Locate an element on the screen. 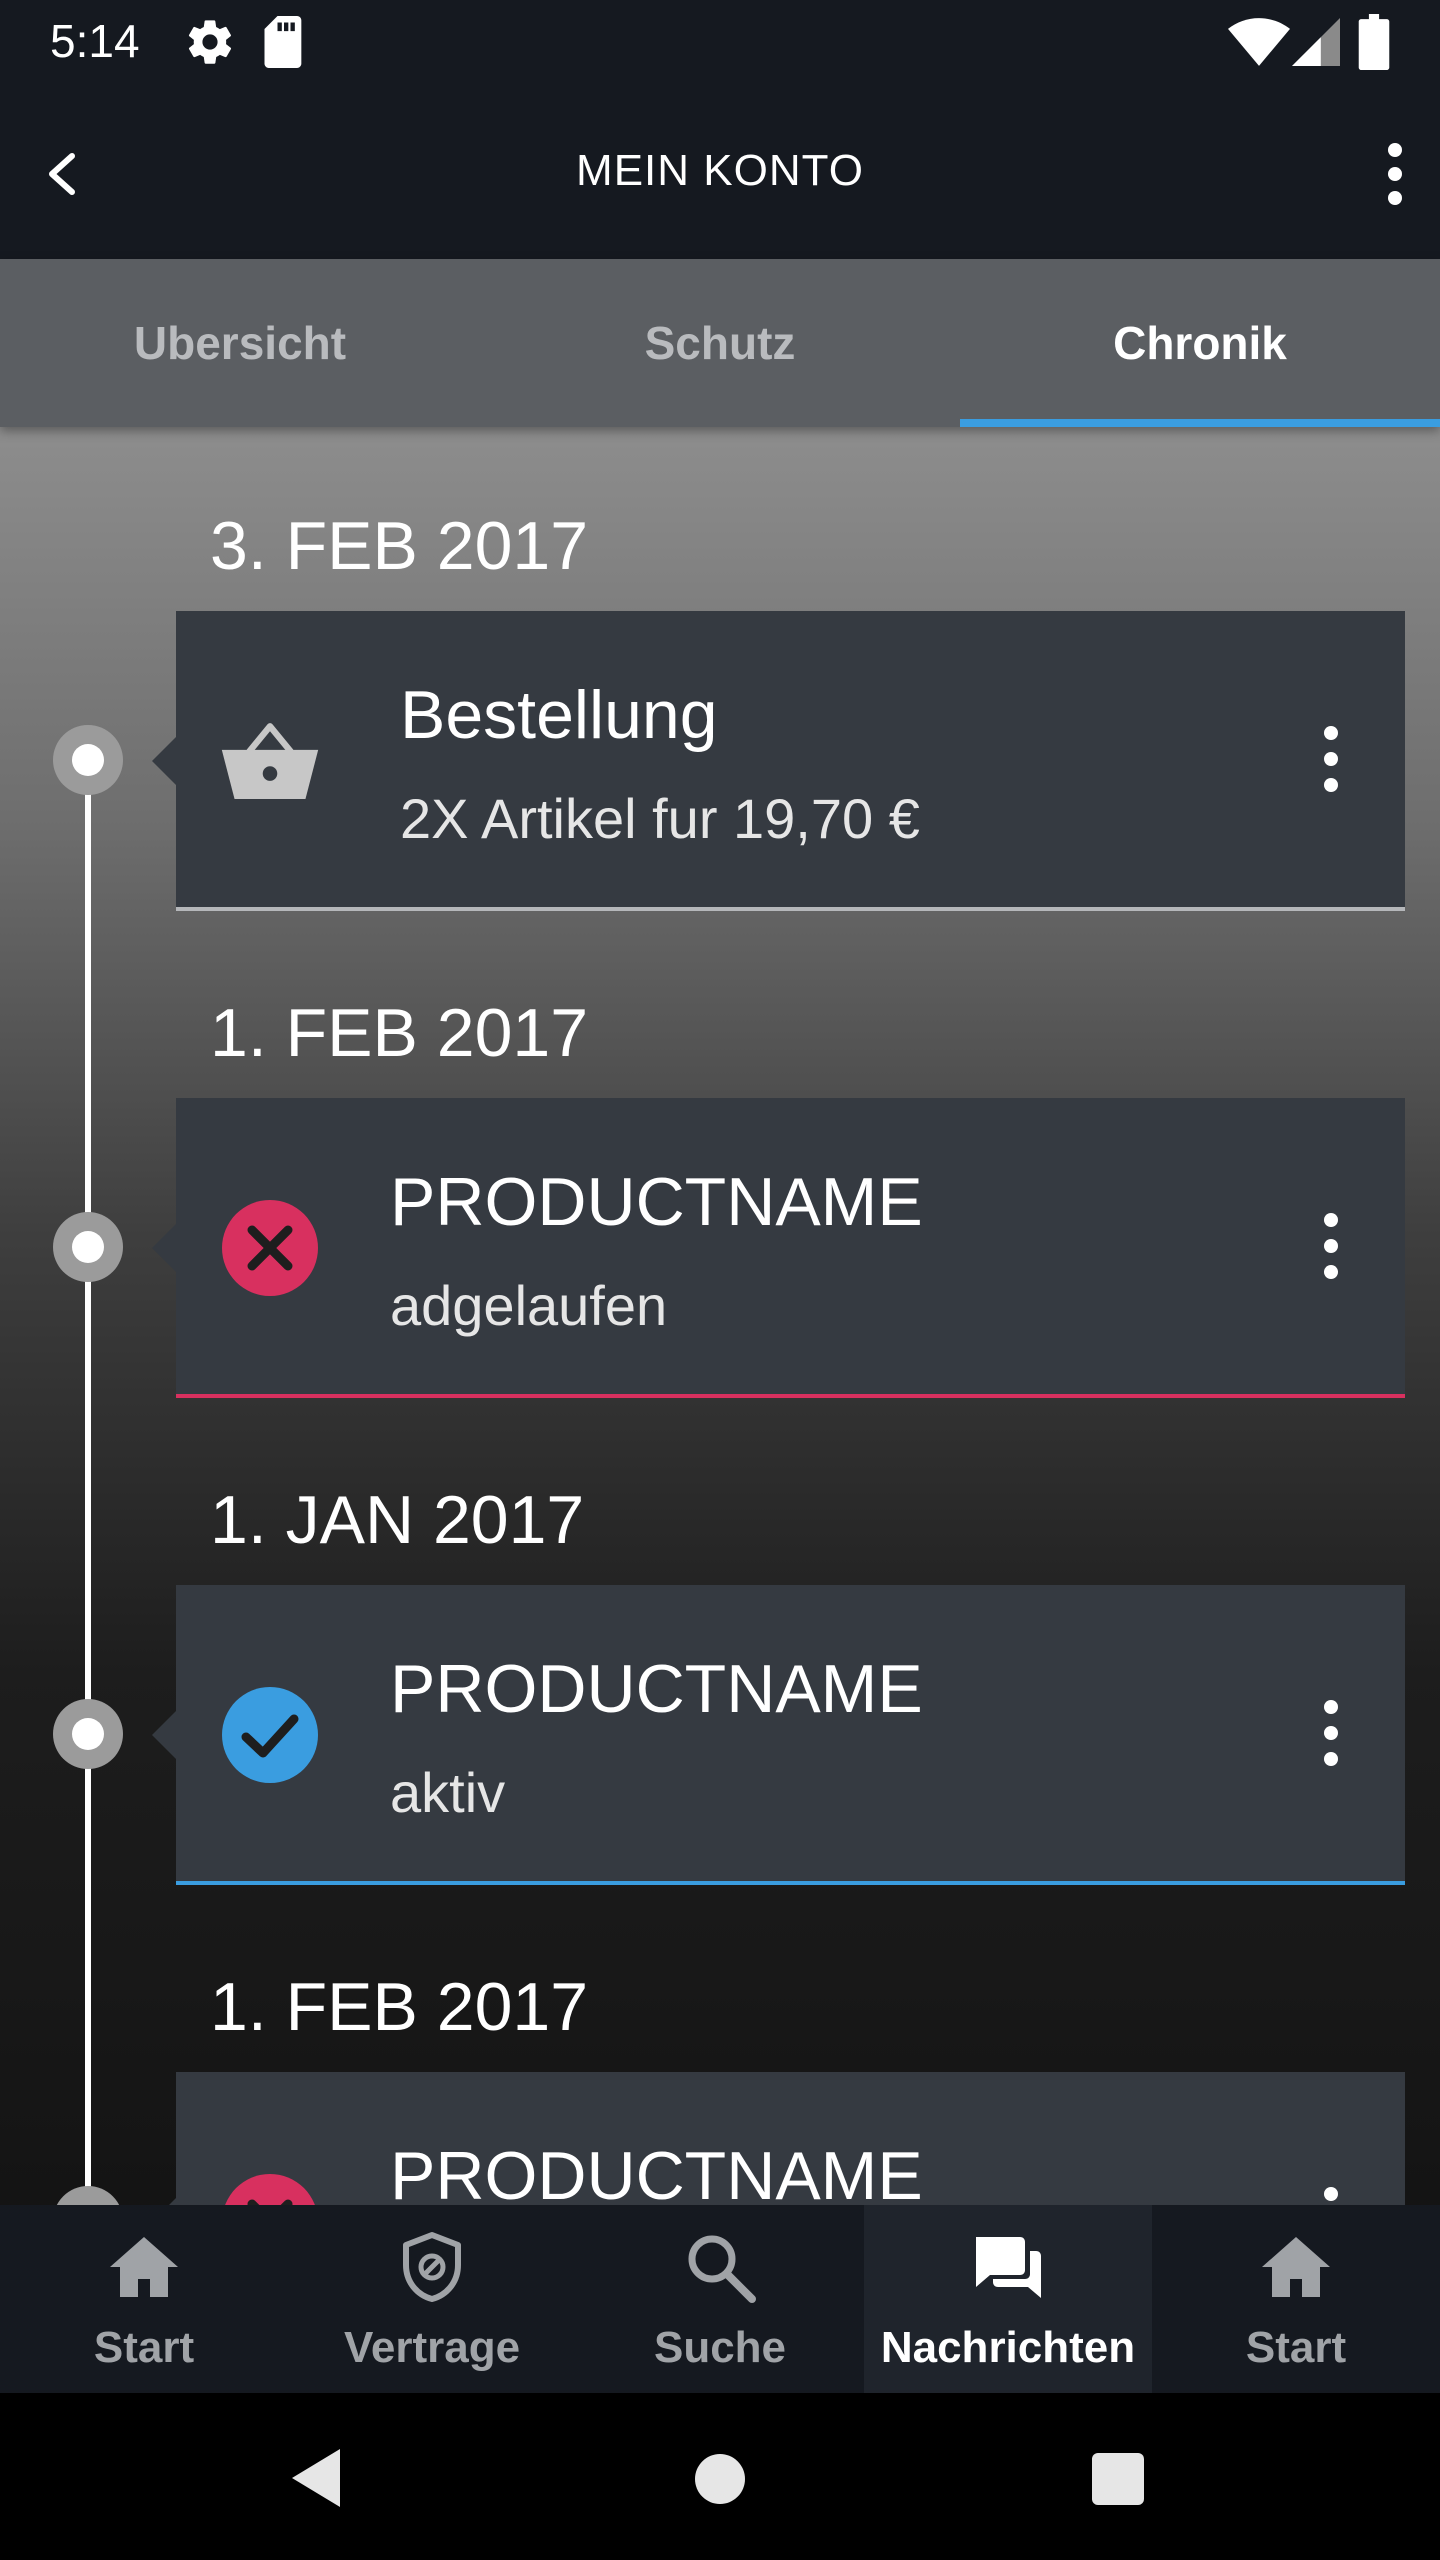  basket-icon is located at coordinates (270, 761).